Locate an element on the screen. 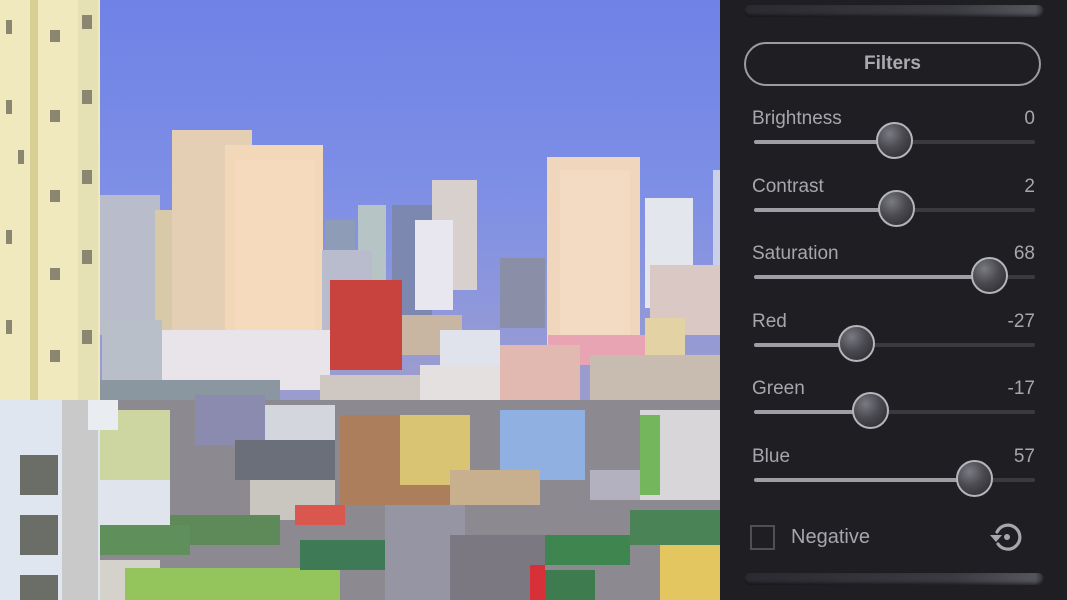 This screenshot has height=600, width=1067. slider-row-contrast: Contrast 2 is located at coordinates (893, 209).